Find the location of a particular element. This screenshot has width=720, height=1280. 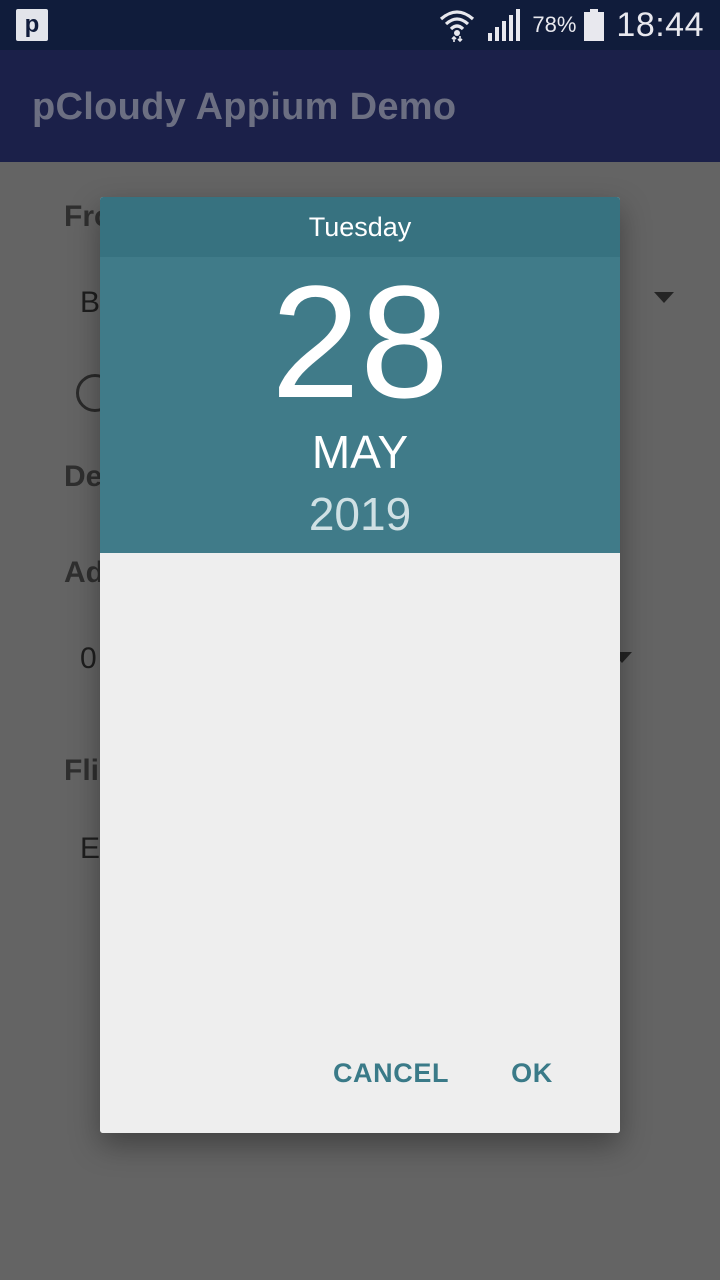

day-of-week-header: Tuesday is located at coordinates (360, 227).